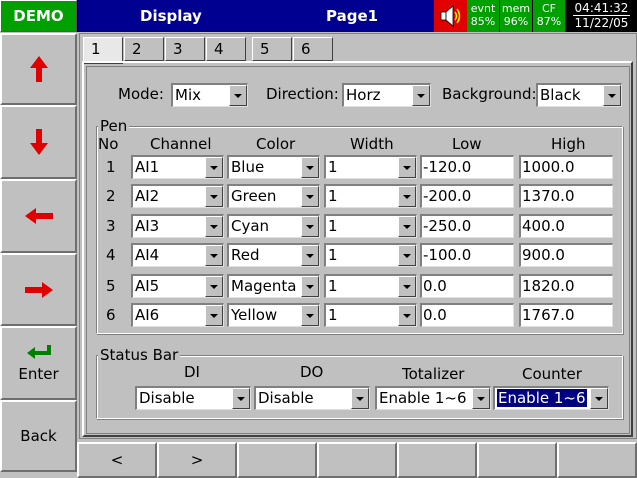  What do you see at coordinates (111, 196) in the screenshot?
I see `pen-number: 2` at bounding box center [111, 196].